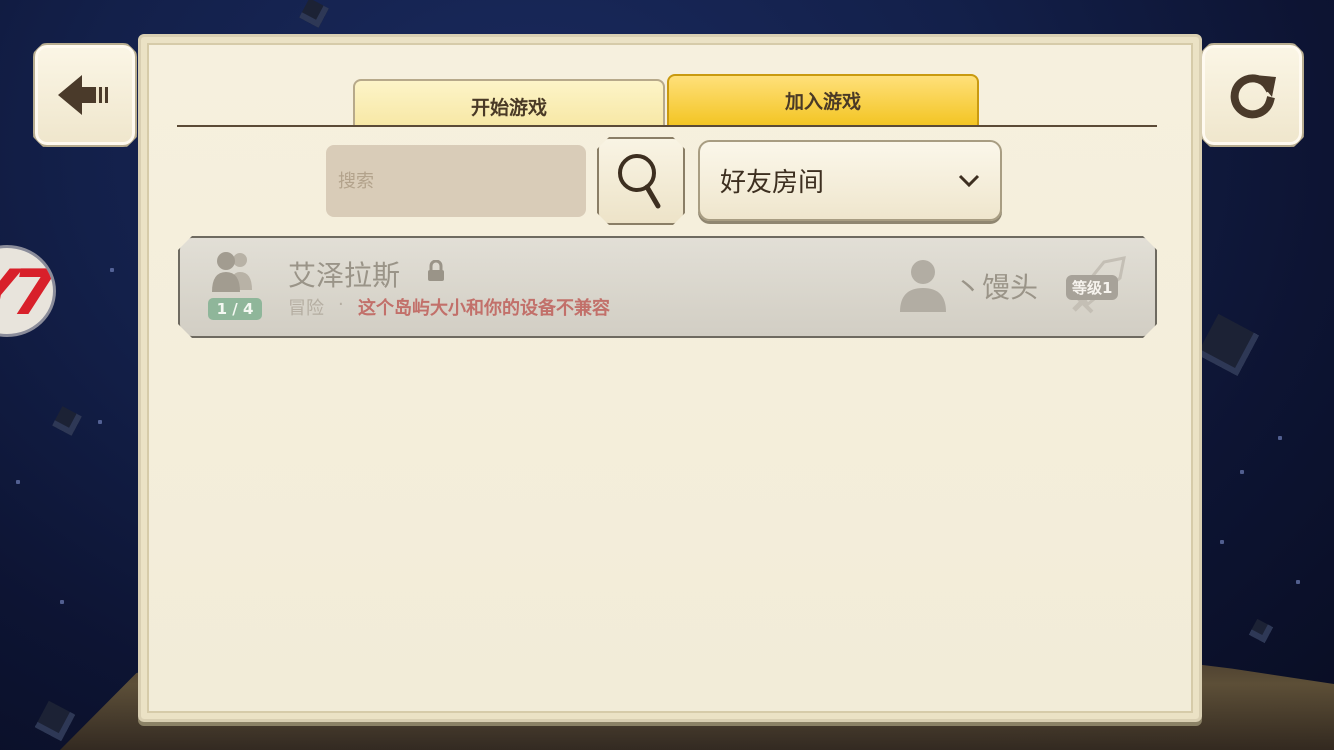  Describe the element at coordinates (306, 308) in the screenshot. I see `room-mode: 冒险` at that location.